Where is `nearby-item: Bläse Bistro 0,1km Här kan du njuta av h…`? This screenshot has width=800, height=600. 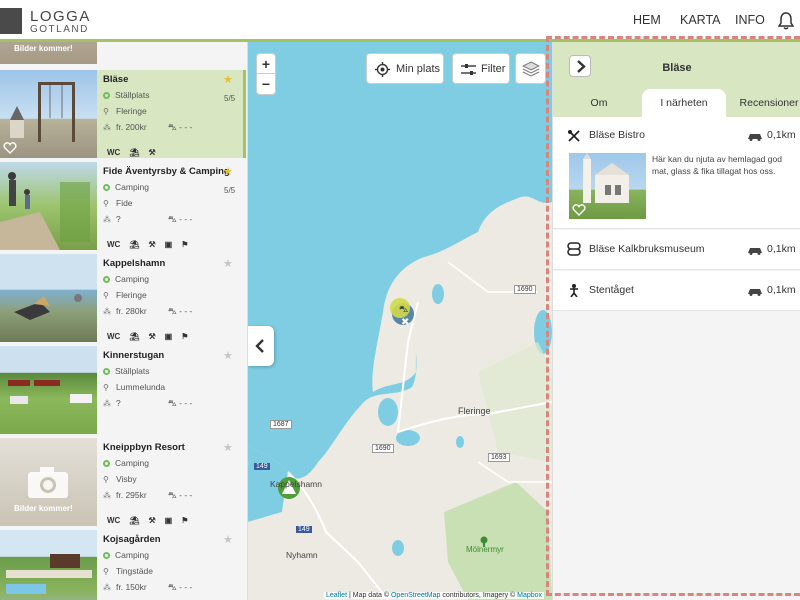
nearby-item: Bläse Bistro 0,1km Här kan du njuta av h… is located at coordinates (676, 173).